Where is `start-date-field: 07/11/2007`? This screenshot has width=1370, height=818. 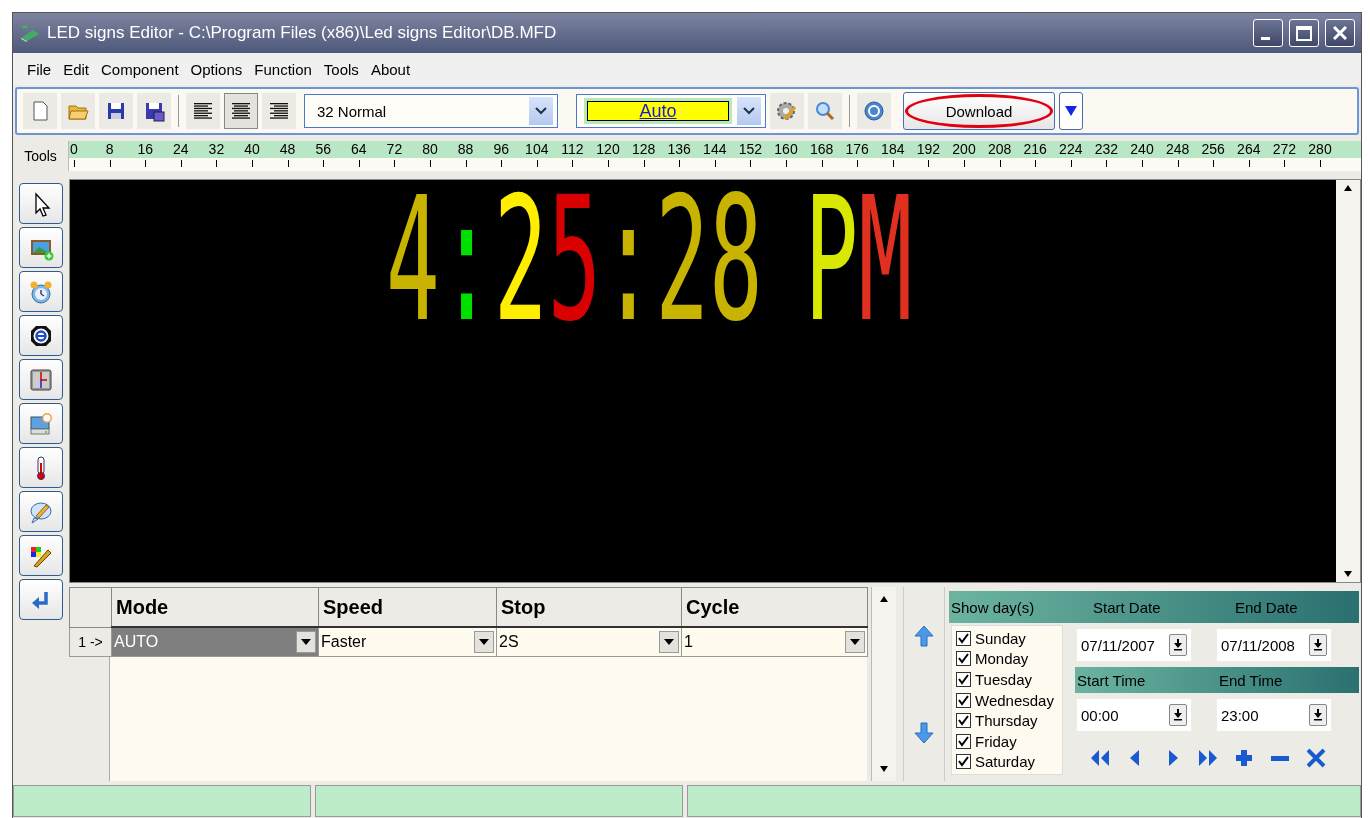 start-date-field: 07/11/2007 is located at coordinates (1134, 645).